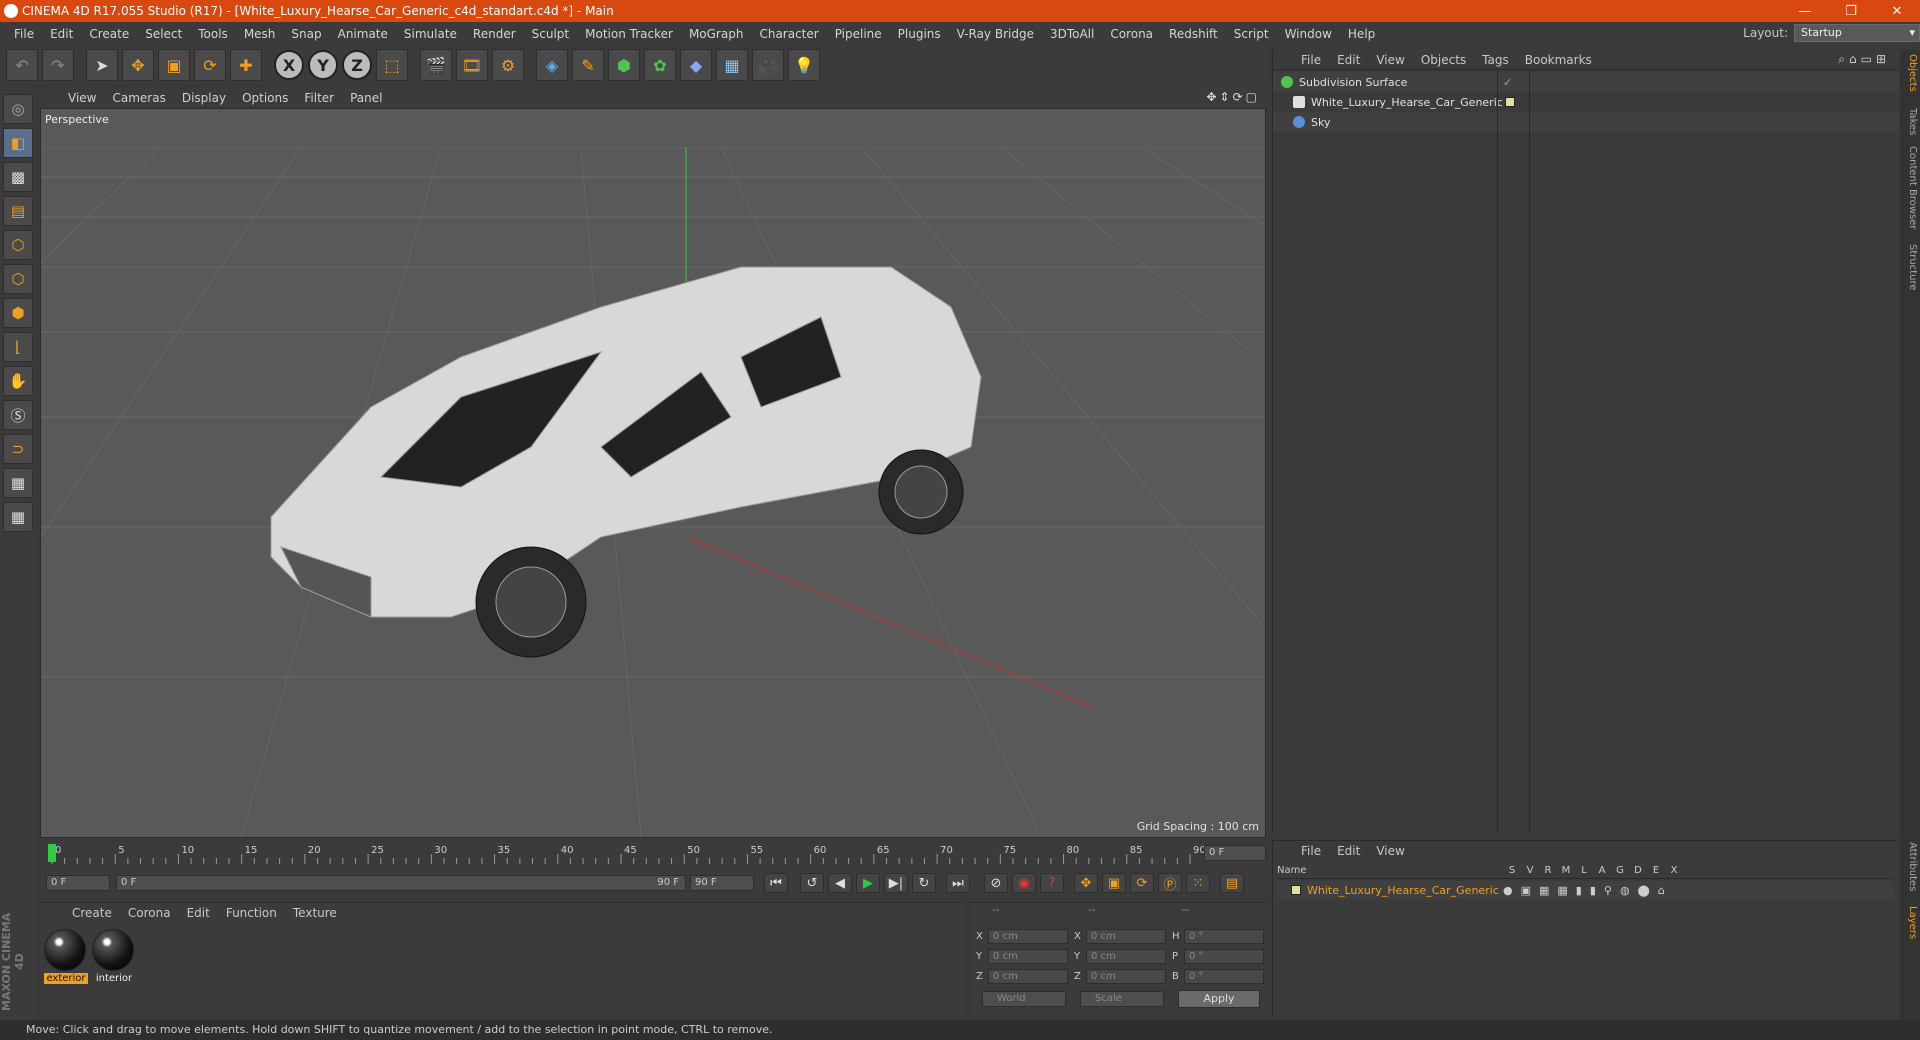  Describe the element at coordinates (82, 98) in the screenshot. I see `viewport-menu-view: View` at that location.